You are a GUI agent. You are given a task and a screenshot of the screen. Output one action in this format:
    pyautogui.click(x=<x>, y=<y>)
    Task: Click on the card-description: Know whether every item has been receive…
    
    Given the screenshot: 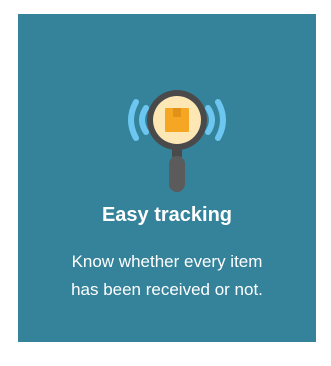 What is the action you would take?
    pyautogui.click(x=167, y=276)
    